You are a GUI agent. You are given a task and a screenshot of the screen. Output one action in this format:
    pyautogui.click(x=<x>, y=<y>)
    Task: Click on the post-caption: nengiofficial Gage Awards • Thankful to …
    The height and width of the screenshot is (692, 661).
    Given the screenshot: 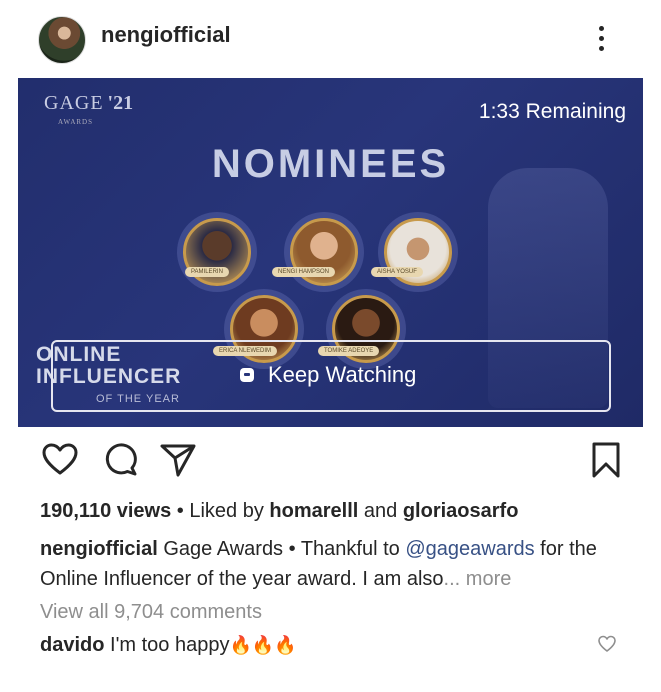 What is the action you would take?
    pyautogui.click(x=318, y=564)
    